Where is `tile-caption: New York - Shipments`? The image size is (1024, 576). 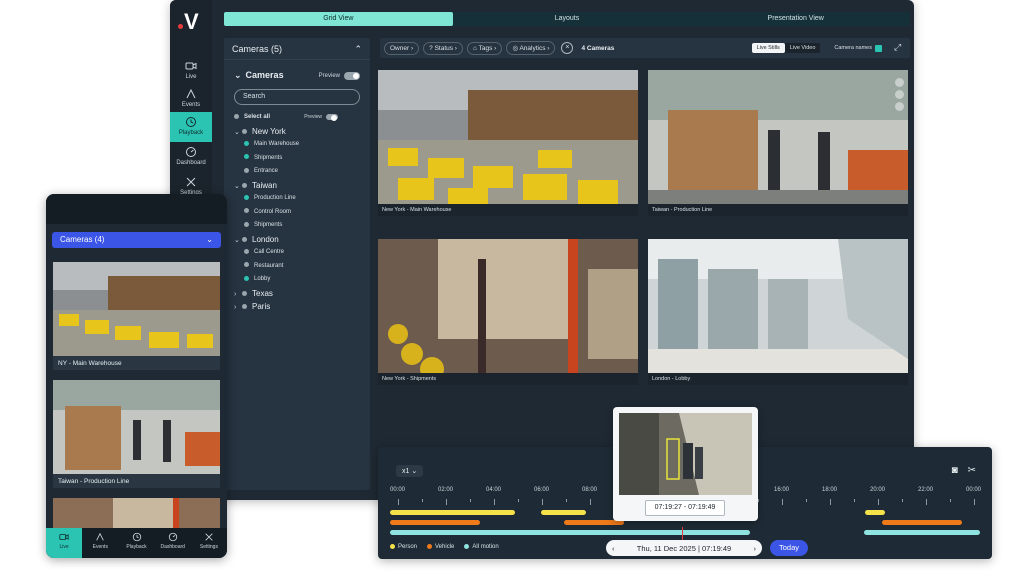
tile-caption: New York - Shipments is located at coordinates (508, 379).